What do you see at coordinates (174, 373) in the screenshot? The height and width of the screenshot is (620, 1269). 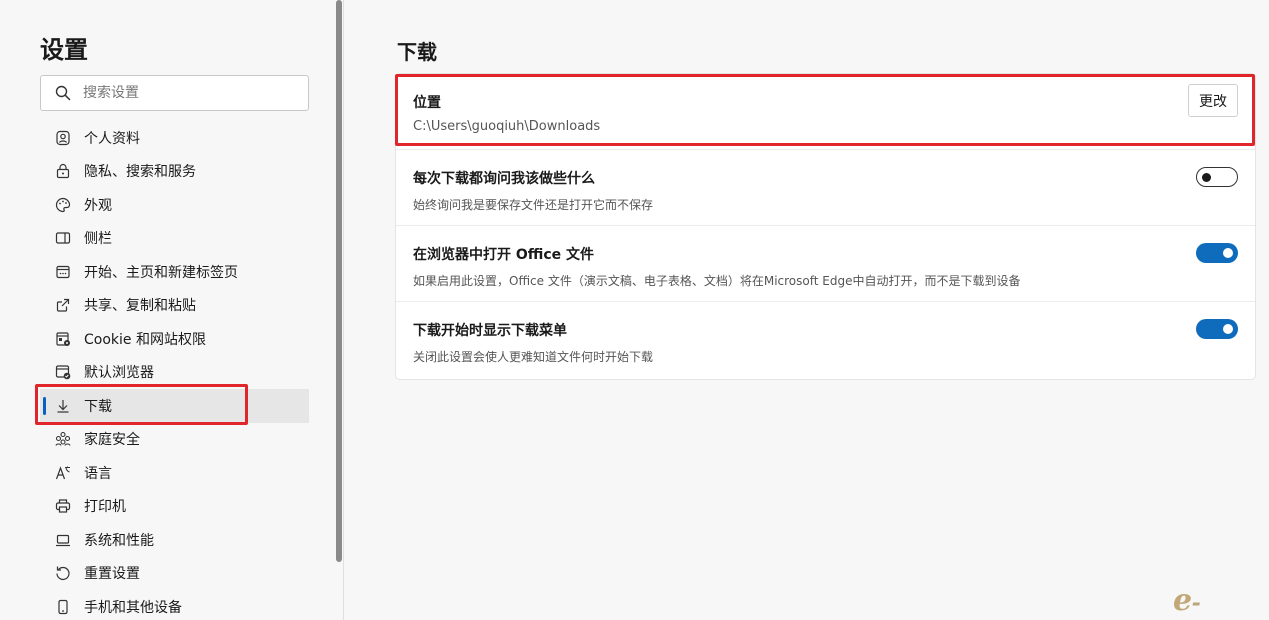 I see `sidebar-item-default-browser: 默认浏览器` at bounding box center [174, 373].